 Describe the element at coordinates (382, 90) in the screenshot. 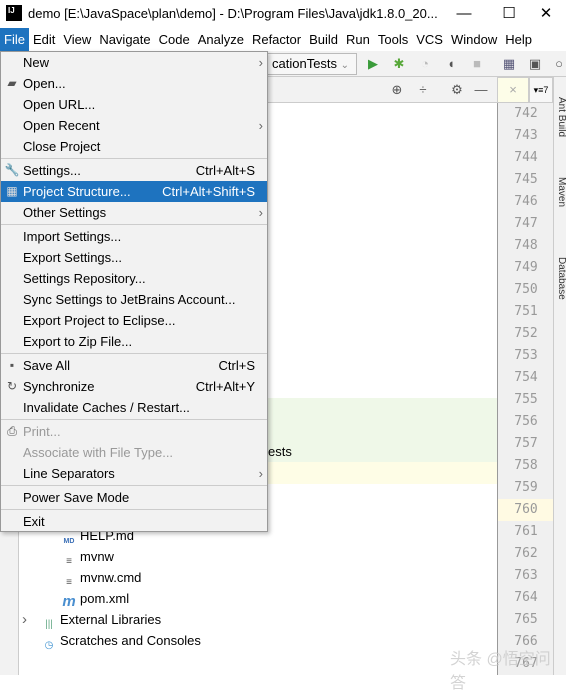

I see `project-tool-header: ⊕ ÷ ⚙ —` at that location.